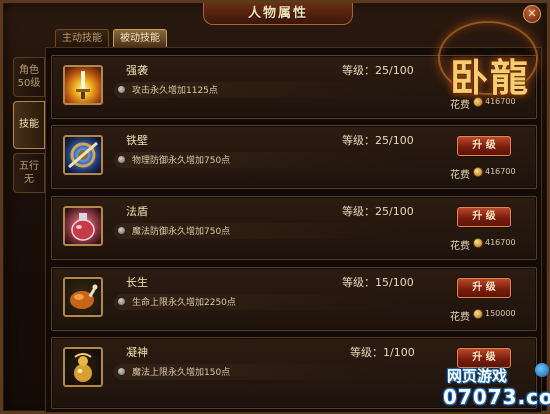 The width and height of the screenshot is (550, 414). Describe the element at coordinates (83, 85) in the screenshot. I see `sword-burst-icon` at that location.